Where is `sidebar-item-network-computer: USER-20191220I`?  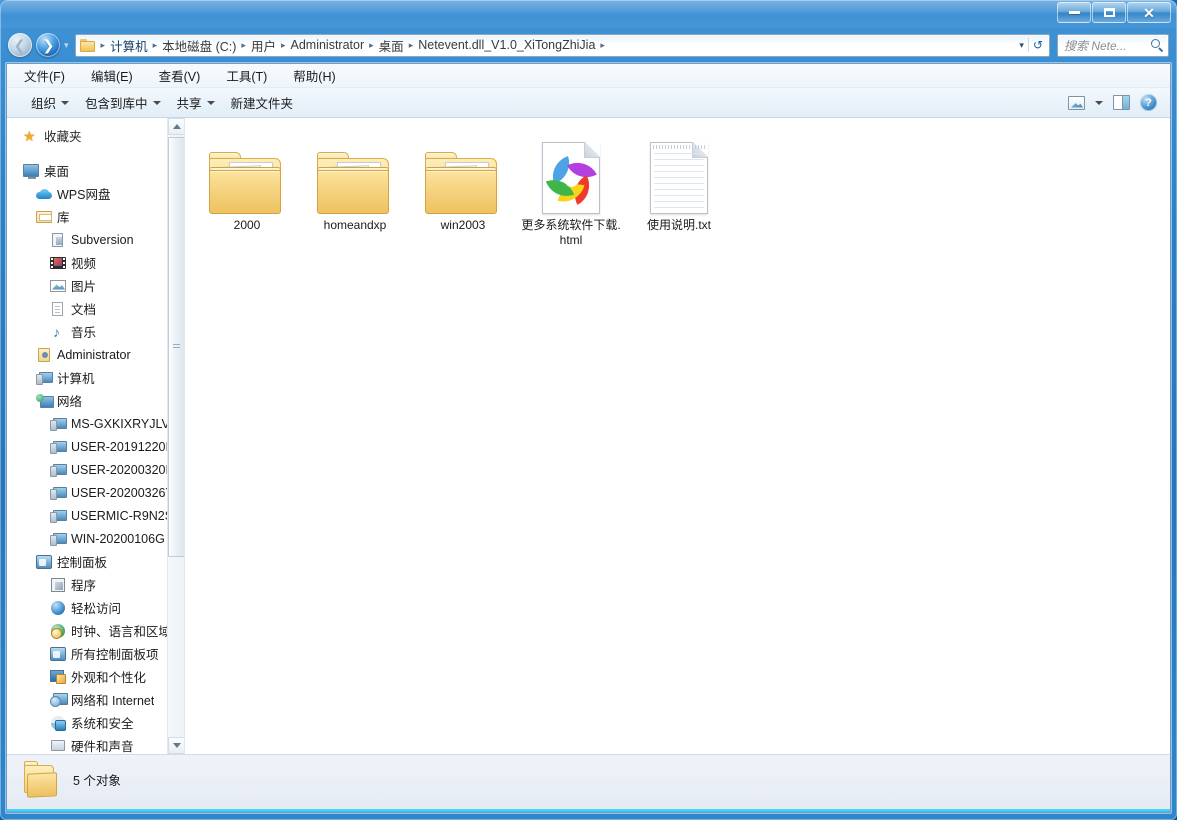 sidebar-item-network-computer: USER-20191220I is located at coordinates (95, 446).